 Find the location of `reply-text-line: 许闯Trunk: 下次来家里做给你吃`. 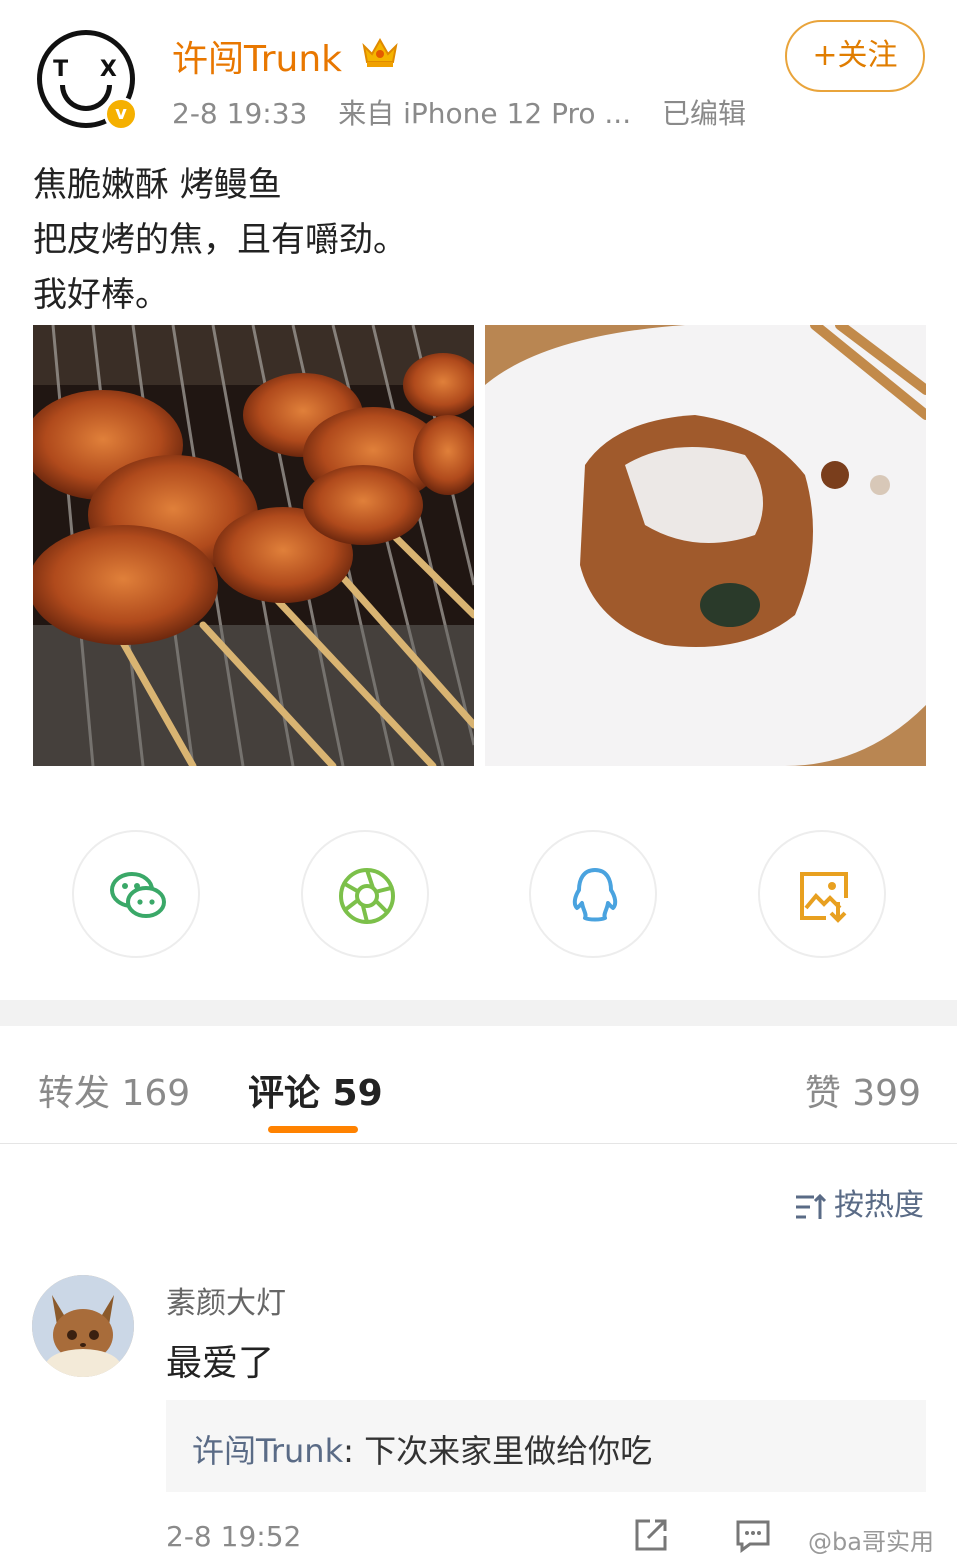

reply-text-line: 许闯Trunk: 下次来家里做给你吃 is located at coordinates (422, 1449).